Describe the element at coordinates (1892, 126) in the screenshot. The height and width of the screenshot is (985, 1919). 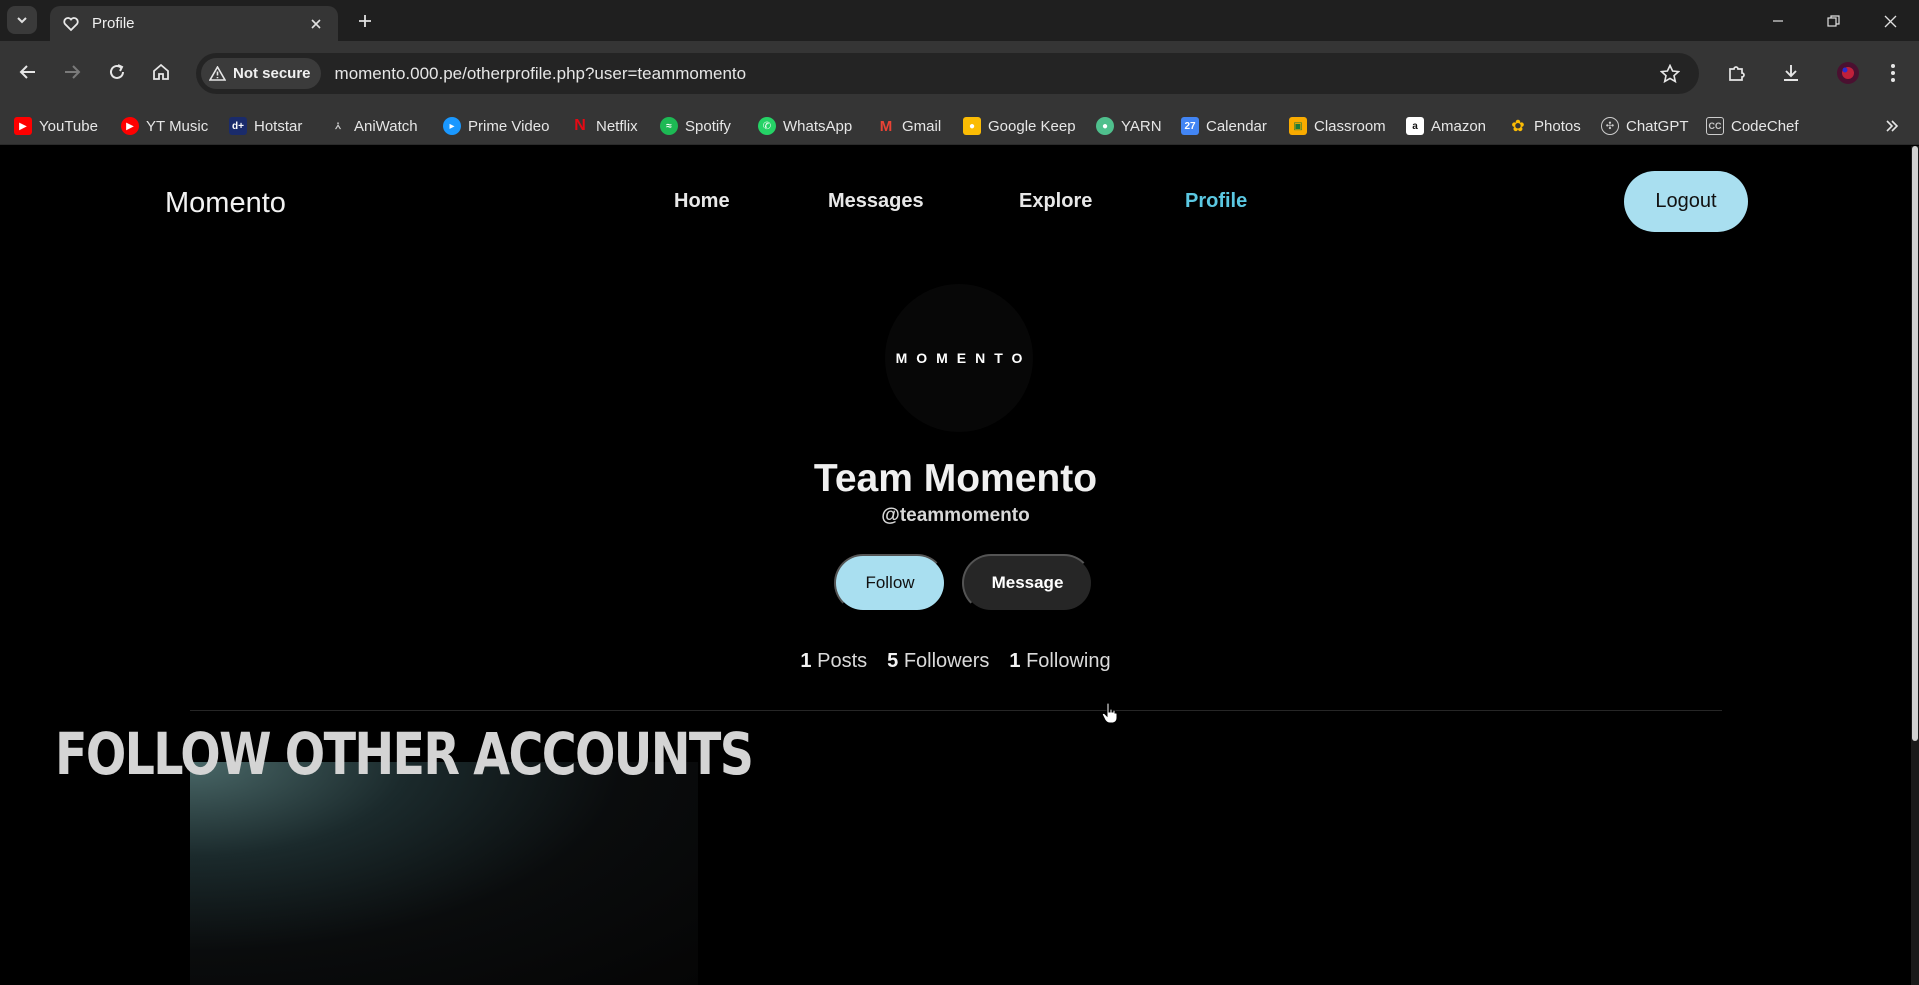
I see `more-bookmarks-icon` at that location.